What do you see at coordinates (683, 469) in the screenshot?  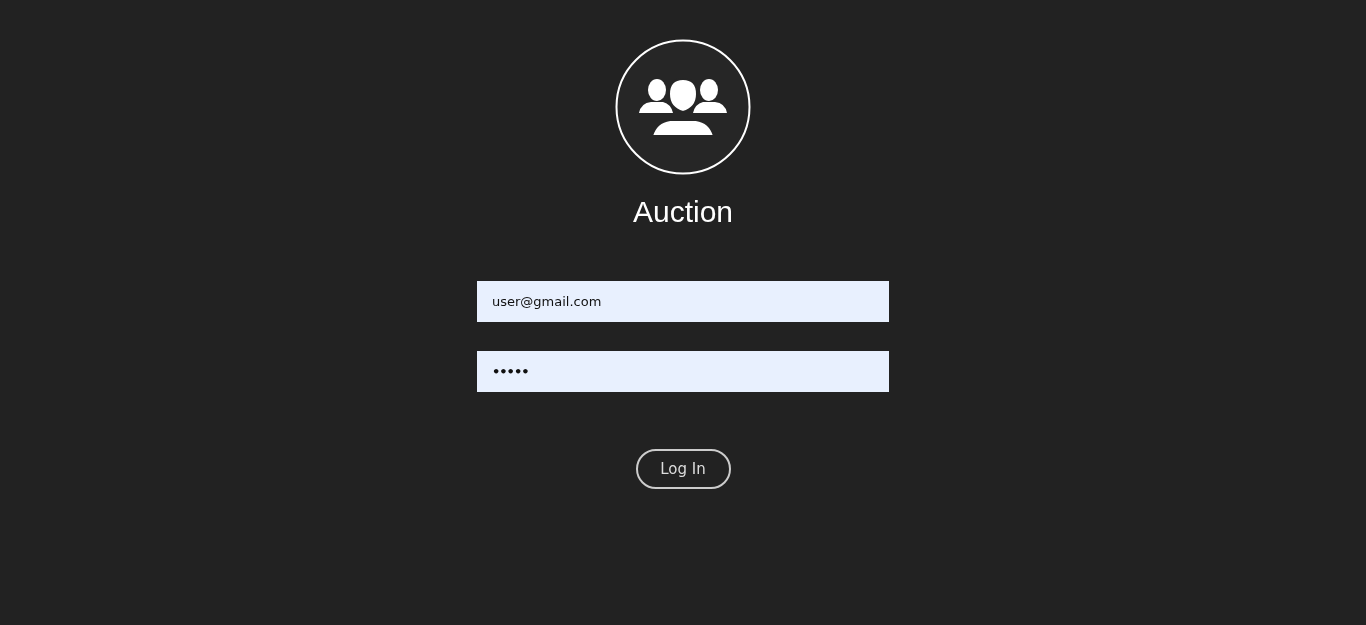 I see `login-button: Log In` at bounding box center [683, 469].